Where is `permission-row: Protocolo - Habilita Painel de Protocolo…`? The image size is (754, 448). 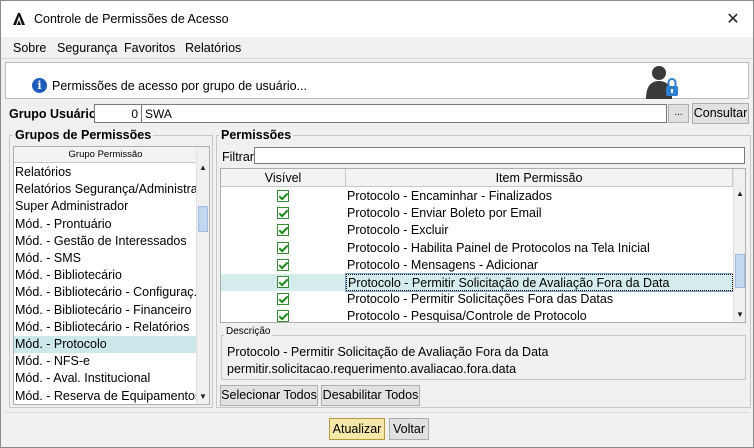
permission-row: Protocolo - Habilita Painel de Protocolo… is located at coordinates (477, 248).